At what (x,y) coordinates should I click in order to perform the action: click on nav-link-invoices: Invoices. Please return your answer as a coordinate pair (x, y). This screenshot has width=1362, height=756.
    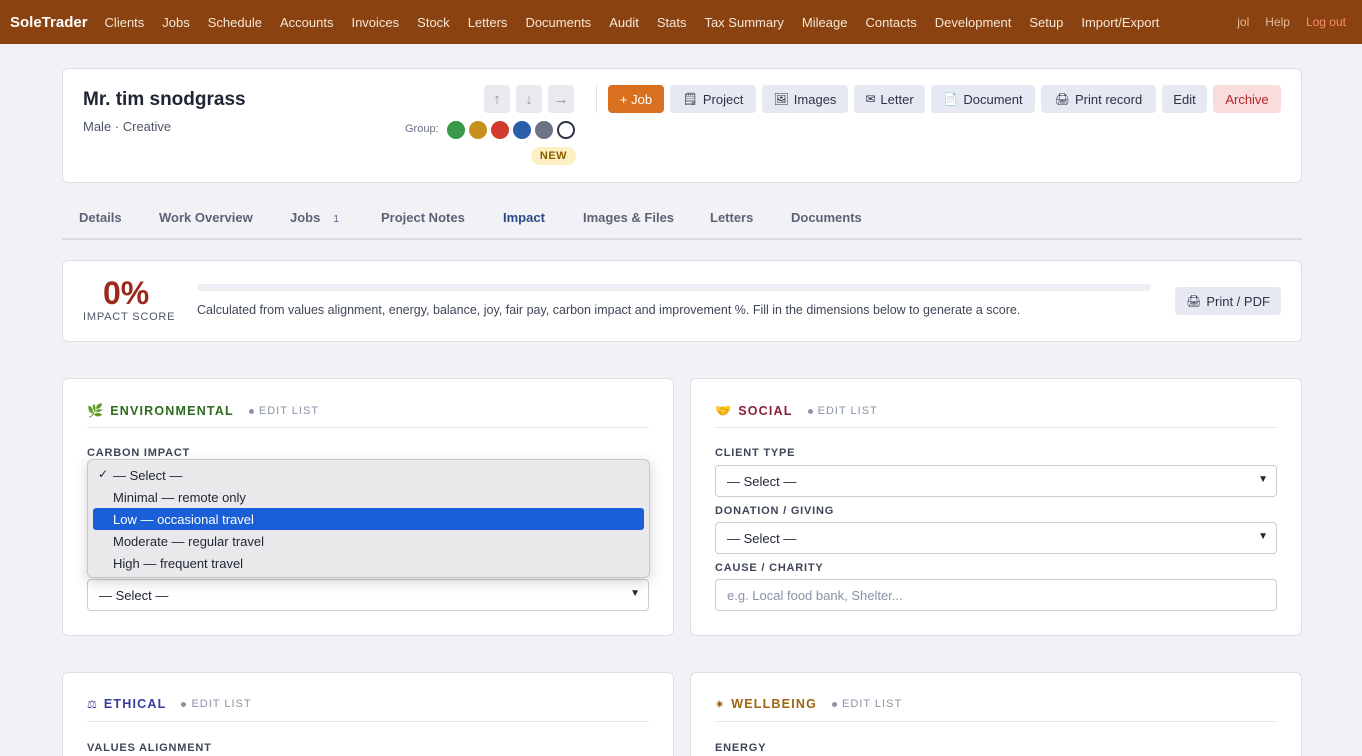
    Looking at the image, I should click on (375, 22).